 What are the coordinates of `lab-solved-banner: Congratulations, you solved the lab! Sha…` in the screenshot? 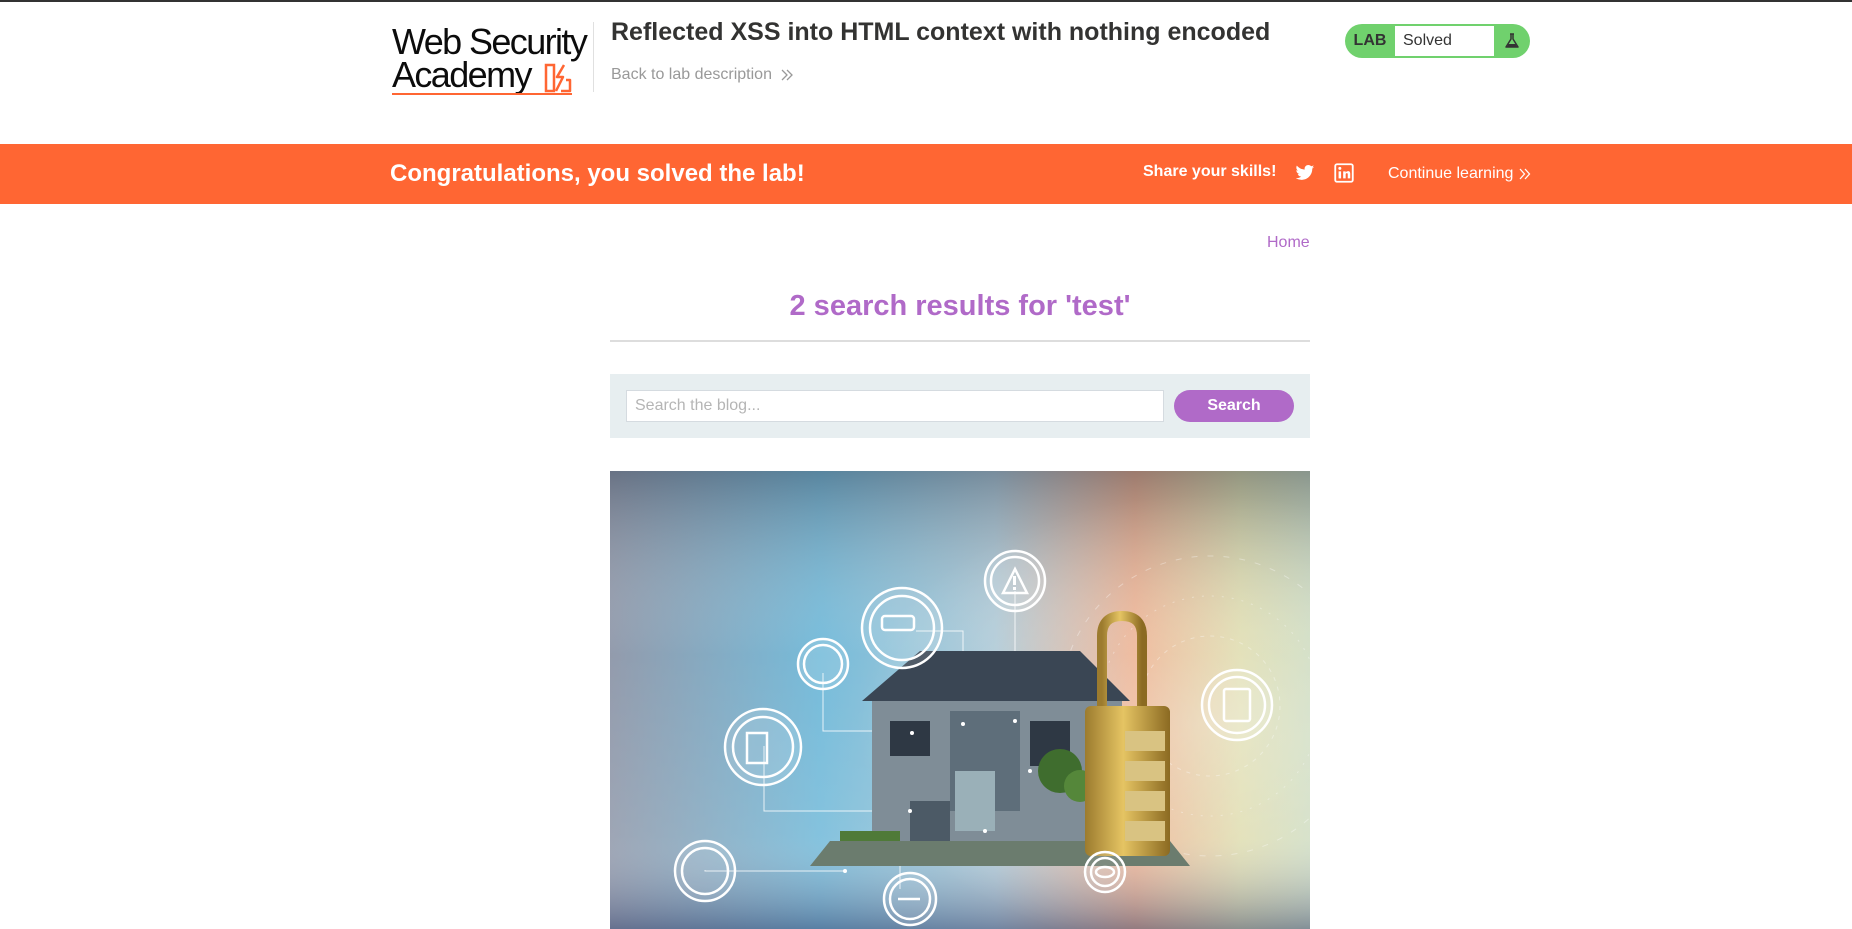 It's located at (926, 174).